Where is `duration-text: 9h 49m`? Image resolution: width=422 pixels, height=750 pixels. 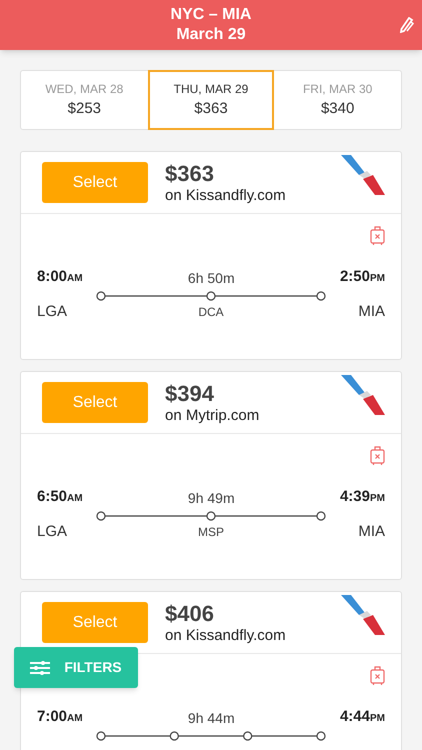
duration-text: 9h 49m is located at coordinates (211, 498).